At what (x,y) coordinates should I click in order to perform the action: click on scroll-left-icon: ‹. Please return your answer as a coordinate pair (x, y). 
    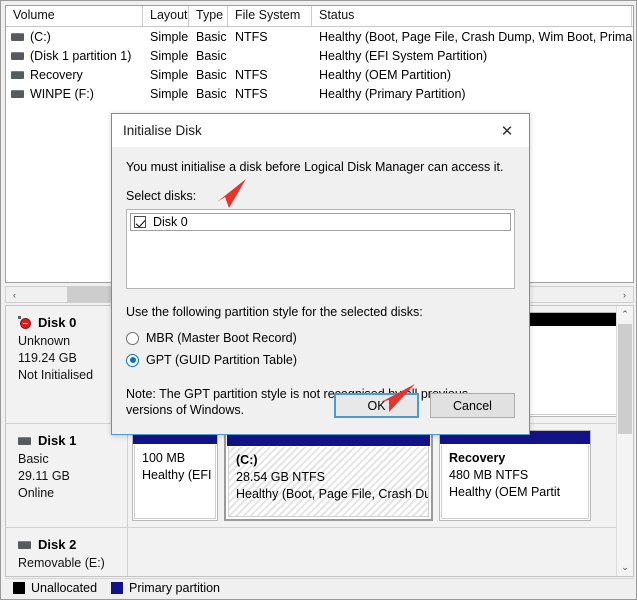
    Looking at the image, I should click on (14, 294).